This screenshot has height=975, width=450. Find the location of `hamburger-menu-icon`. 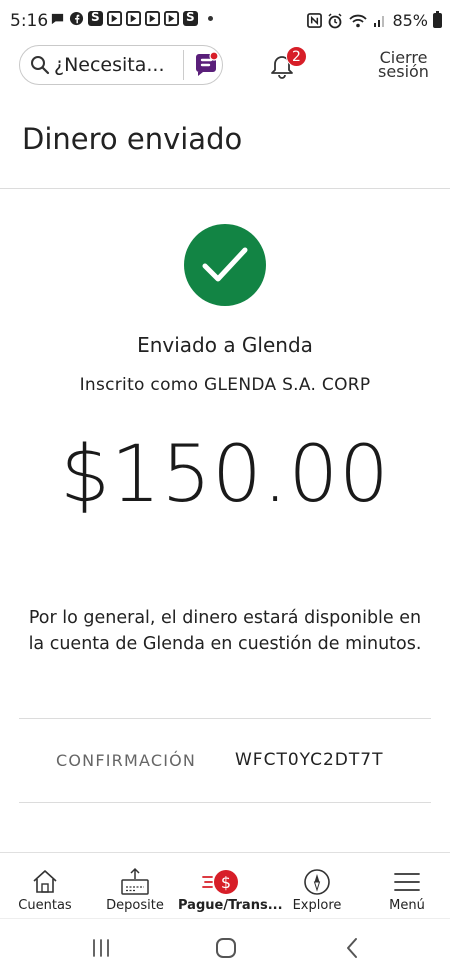

hamburger-menu-icon is located at coordinates (407, 882).